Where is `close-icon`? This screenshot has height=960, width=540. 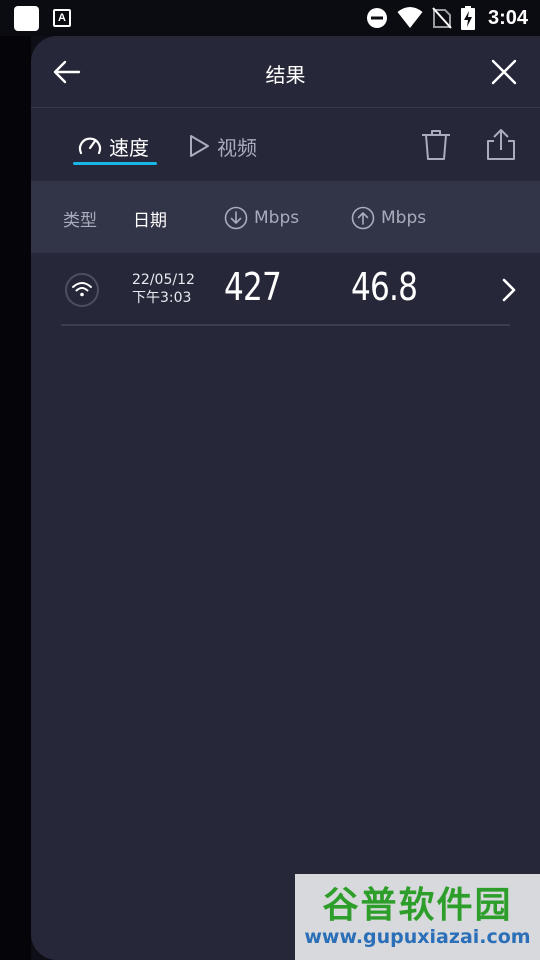
close-icon is located at coordinates (504, 72).